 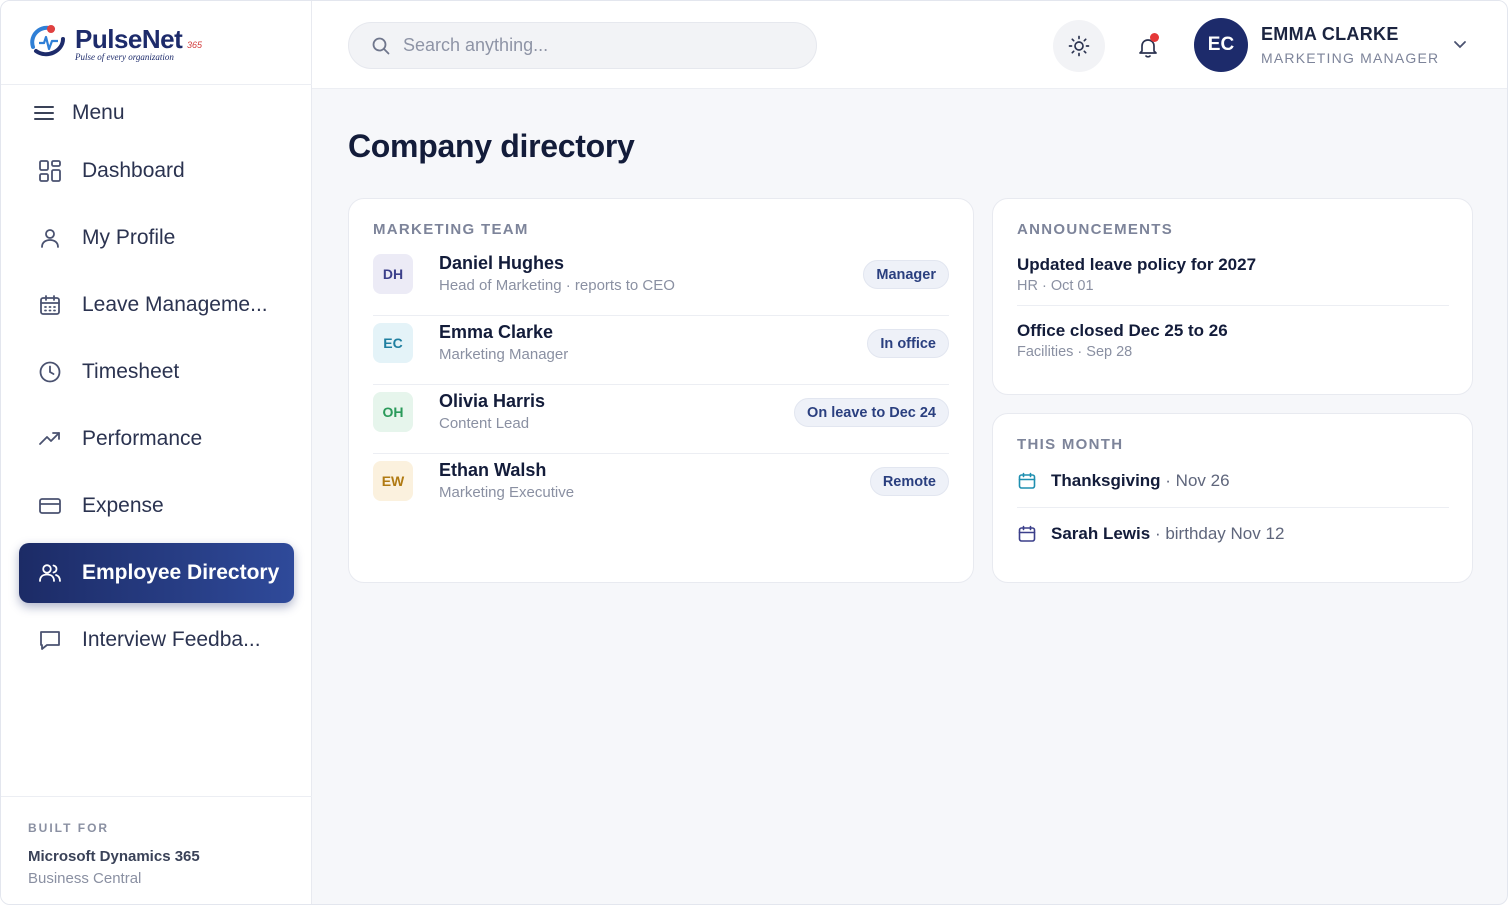 What do you see at coordinates (50, 171) in the screenshot?
I see `dashboard-icon` at bounding box center [50, 171].